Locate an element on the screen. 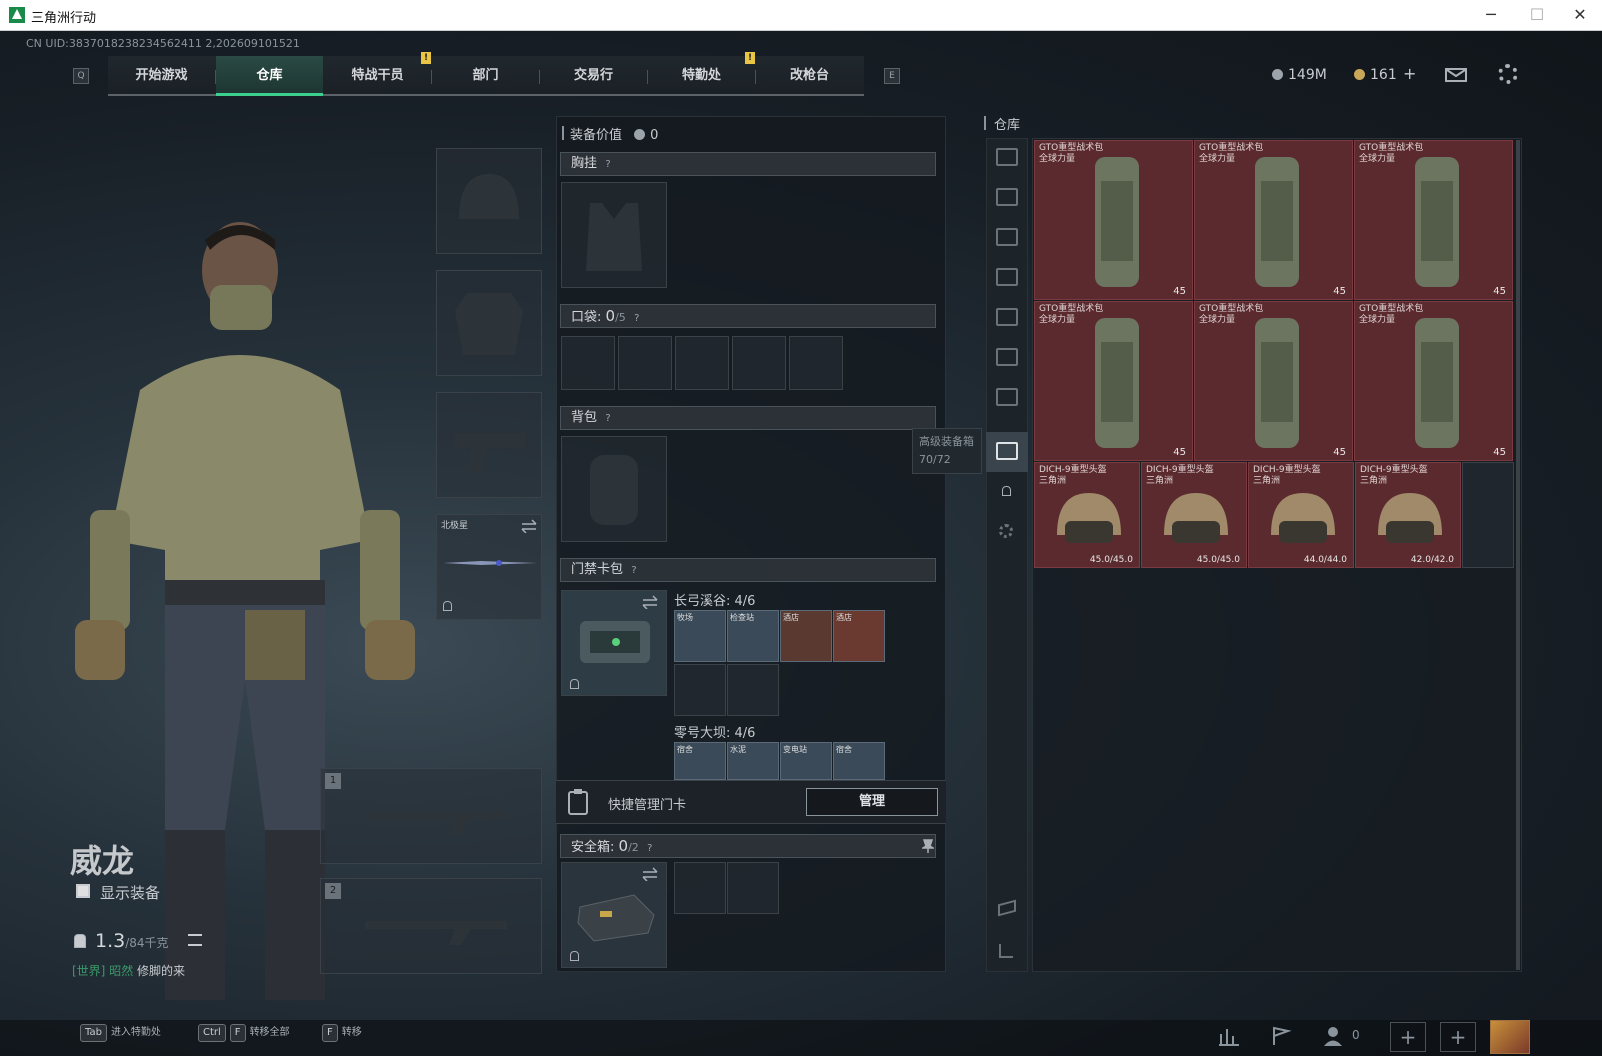 The height and width of the screenshot is (1056, 1602). advanced-gear-box-icon is located at coordinates (1007, 451).